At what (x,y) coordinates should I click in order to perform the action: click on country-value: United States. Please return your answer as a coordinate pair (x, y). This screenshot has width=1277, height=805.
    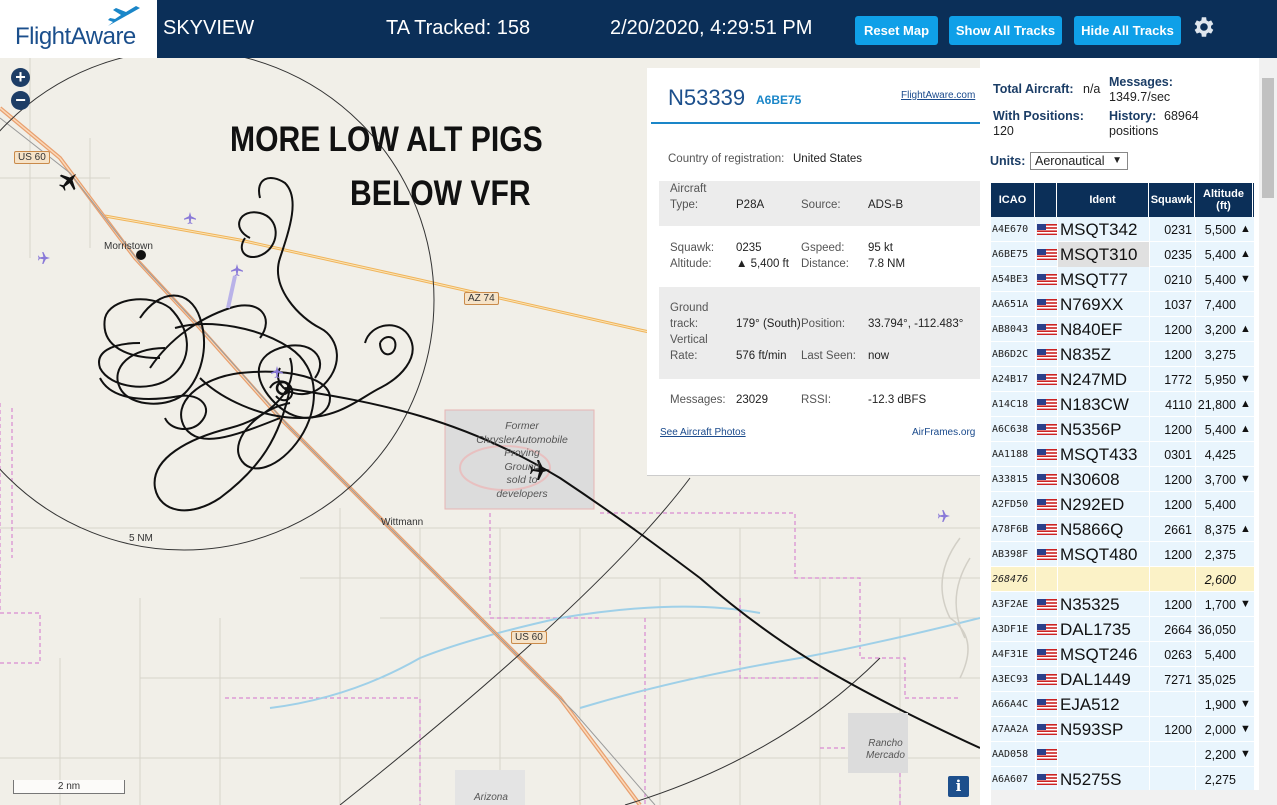
    Looking at the image, I should click on (828, 159).